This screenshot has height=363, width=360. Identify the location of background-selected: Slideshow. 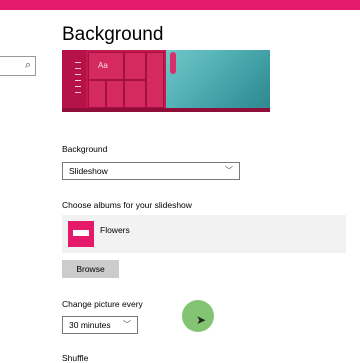
(88, 171).